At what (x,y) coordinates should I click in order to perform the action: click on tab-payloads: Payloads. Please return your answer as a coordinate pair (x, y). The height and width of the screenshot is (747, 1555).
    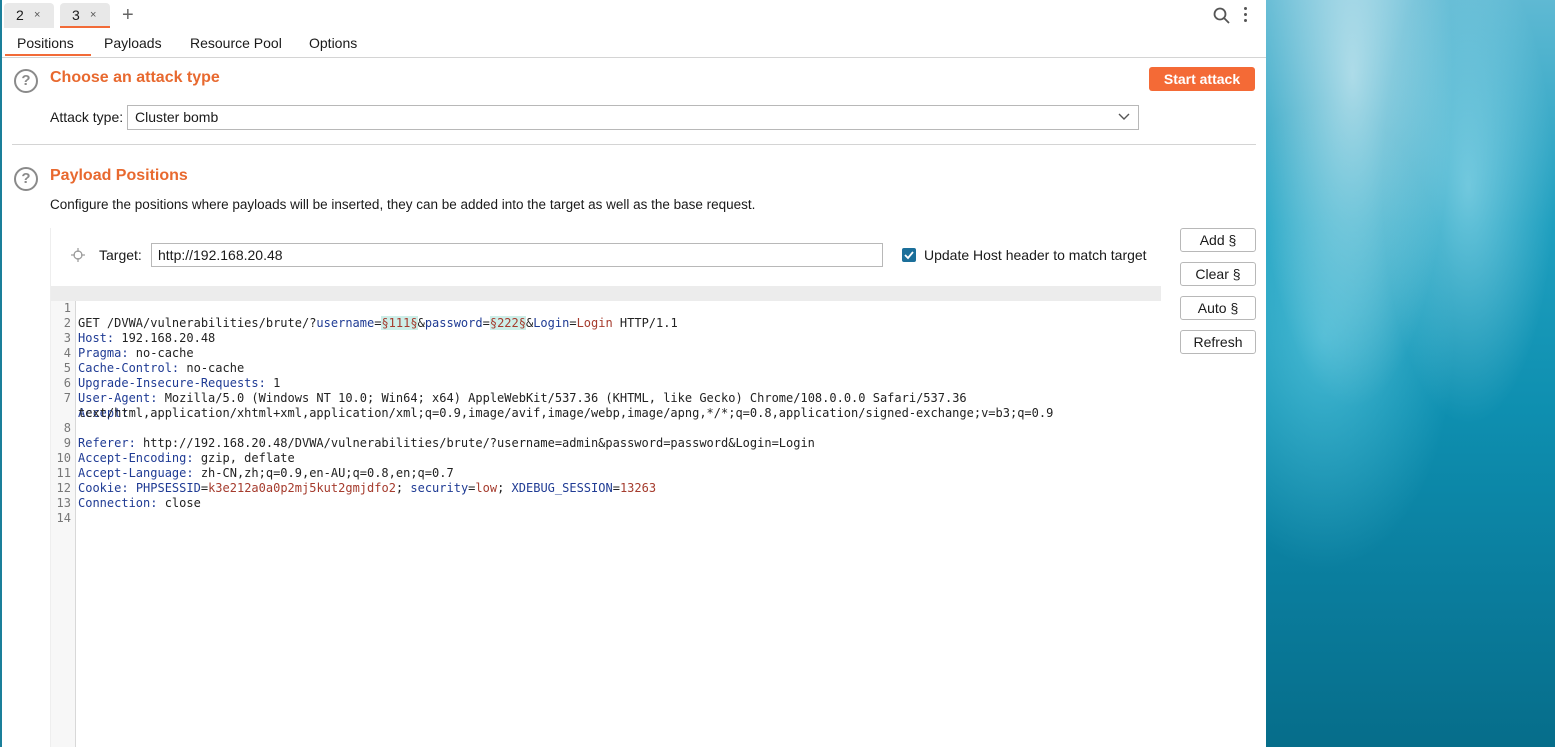
    Looking at the image, I should click on (133, 43).